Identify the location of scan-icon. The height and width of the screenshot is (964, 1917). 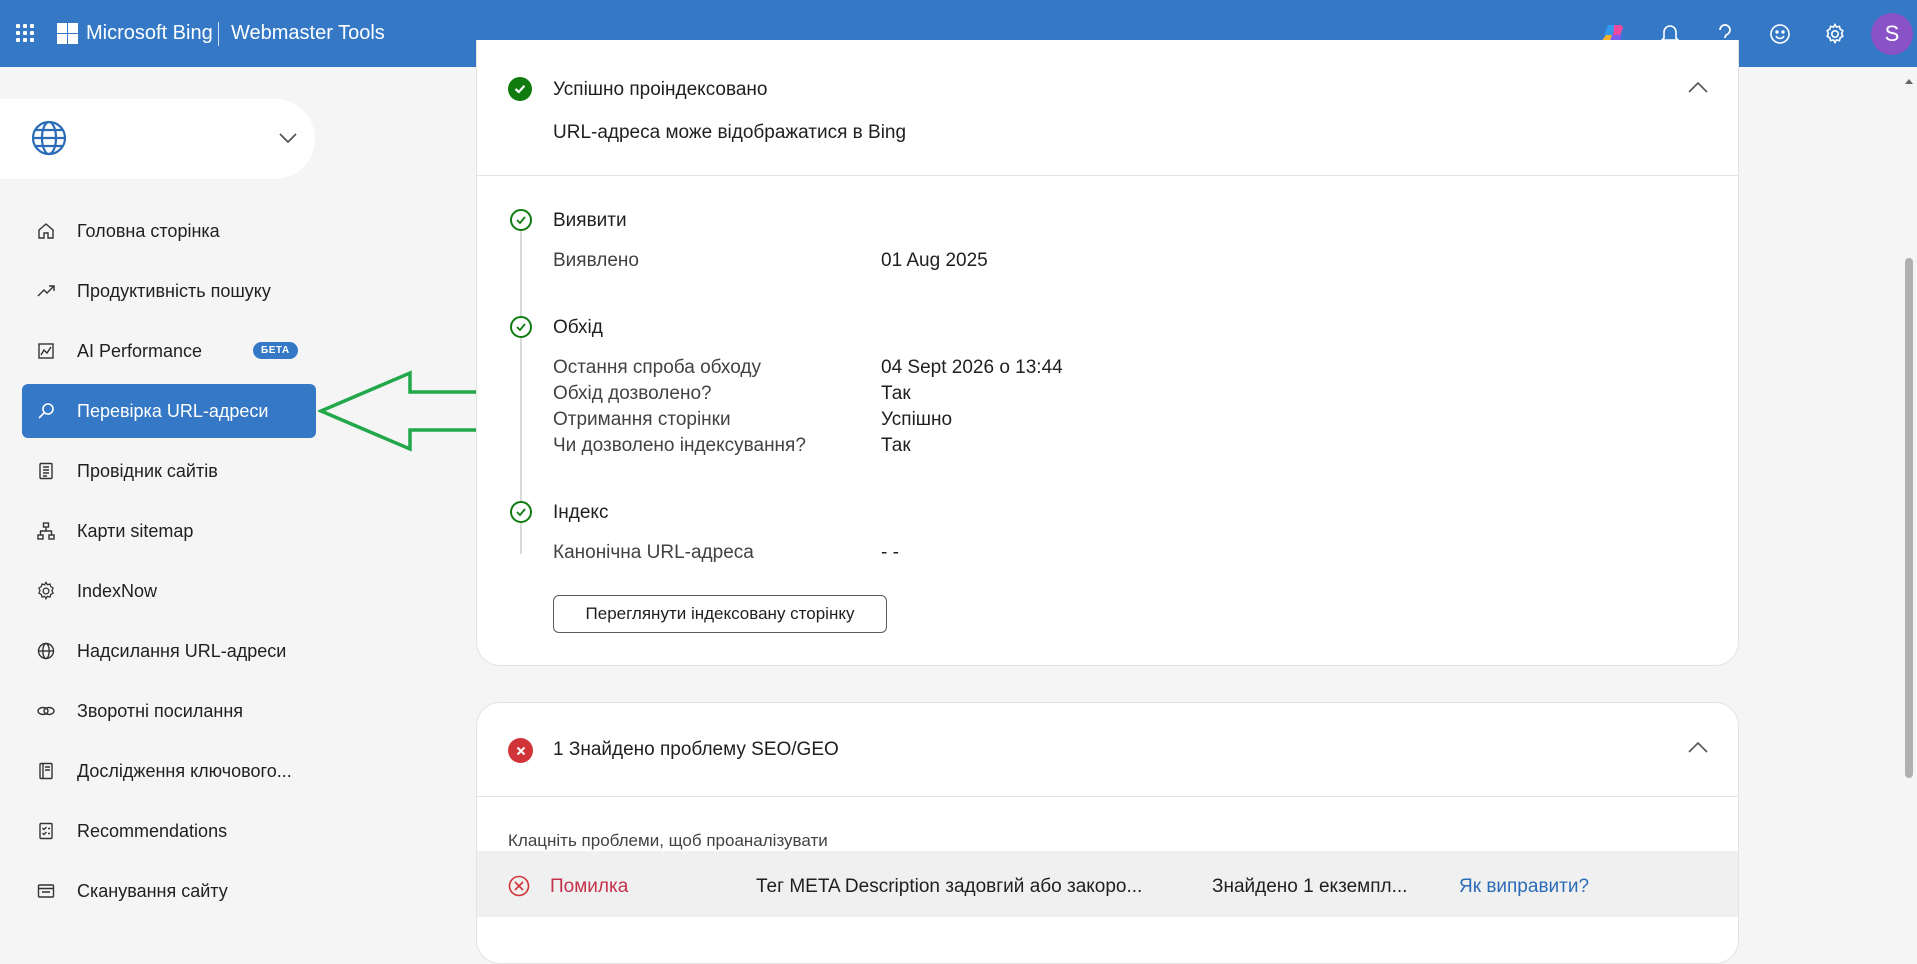
(46, 891).